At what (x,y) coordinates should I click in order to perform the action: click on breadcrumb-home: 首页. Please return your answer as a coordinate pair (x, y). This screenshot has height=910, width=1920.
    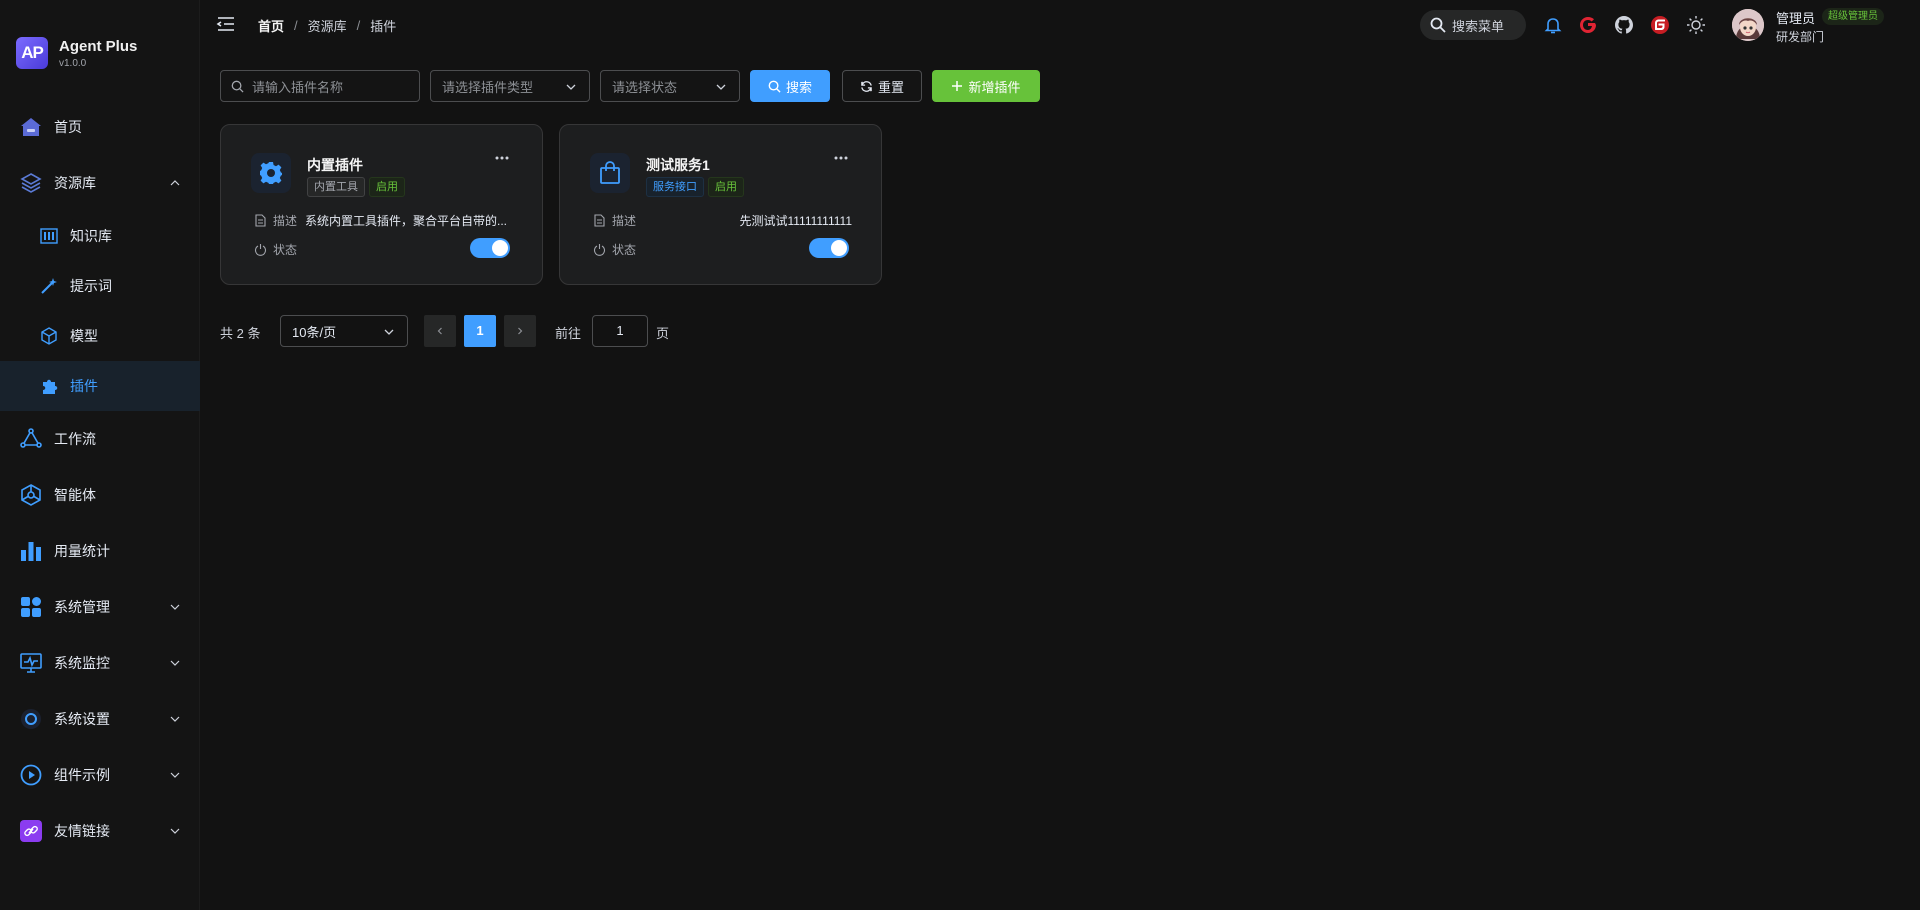
    Looking at the image, I should click on (271, 25).